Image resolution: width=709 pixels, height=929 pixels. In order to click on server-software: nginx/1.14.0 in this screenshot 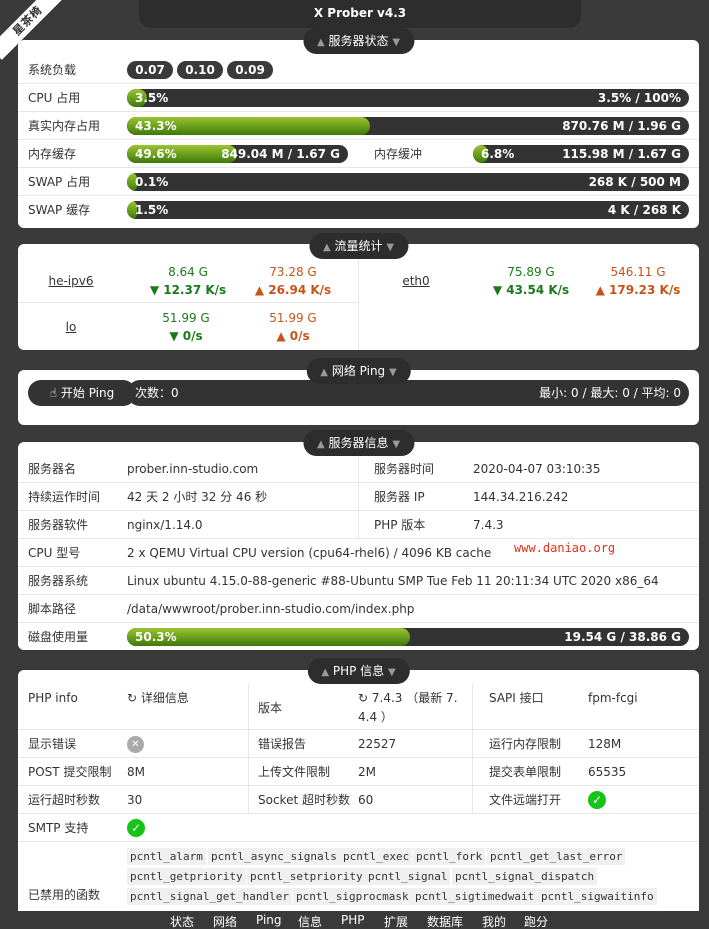, I will do `click(165, 525)`.